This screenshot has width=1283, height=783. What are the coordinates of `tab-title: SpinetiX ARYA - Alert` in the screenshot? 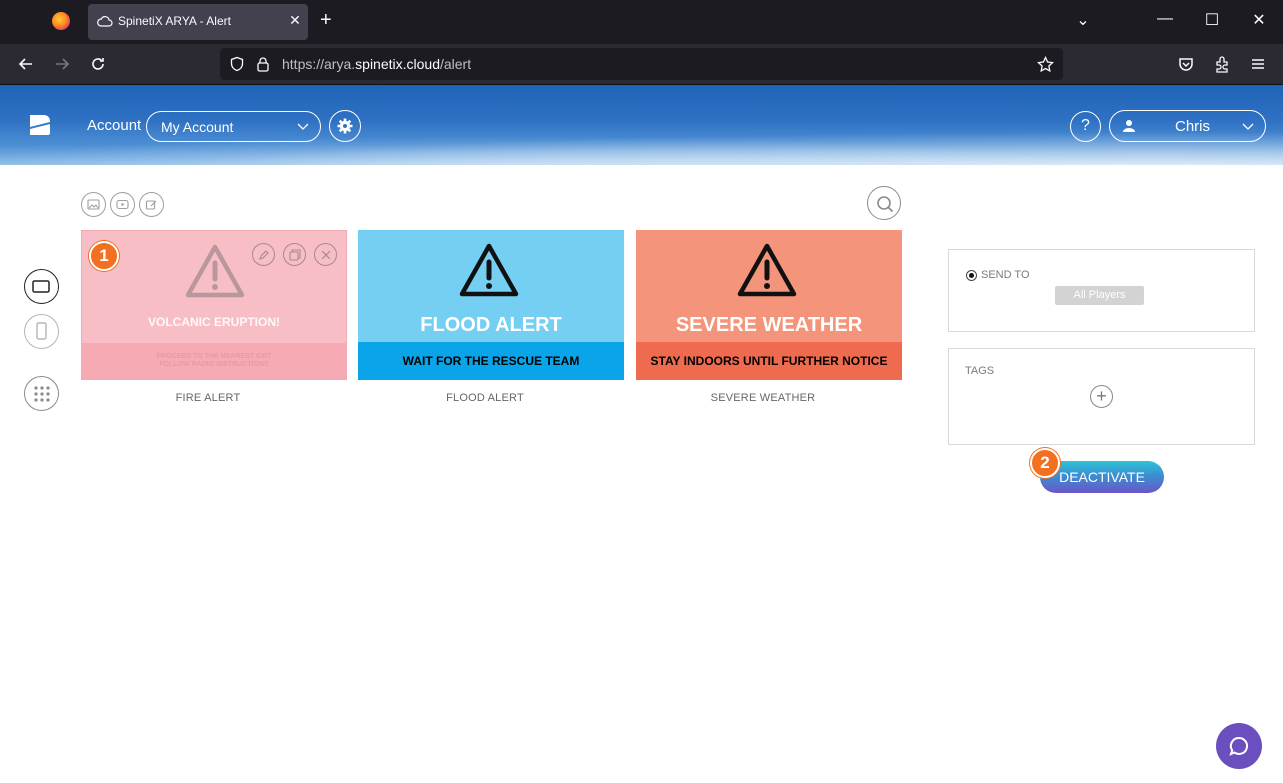 It's located at (174, 21).